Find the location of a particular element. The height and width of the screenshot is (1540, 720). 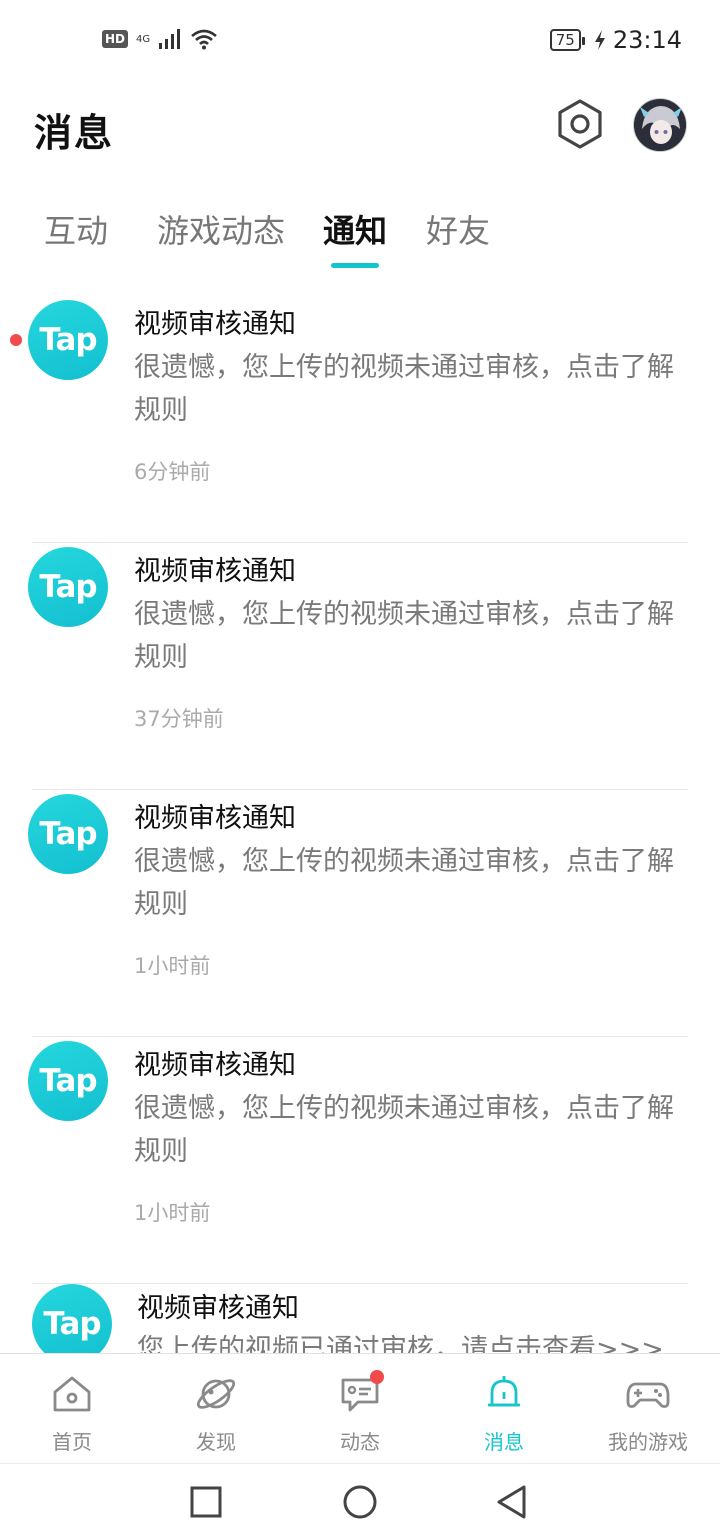

unread-dot is located at coordinates (16, 340).